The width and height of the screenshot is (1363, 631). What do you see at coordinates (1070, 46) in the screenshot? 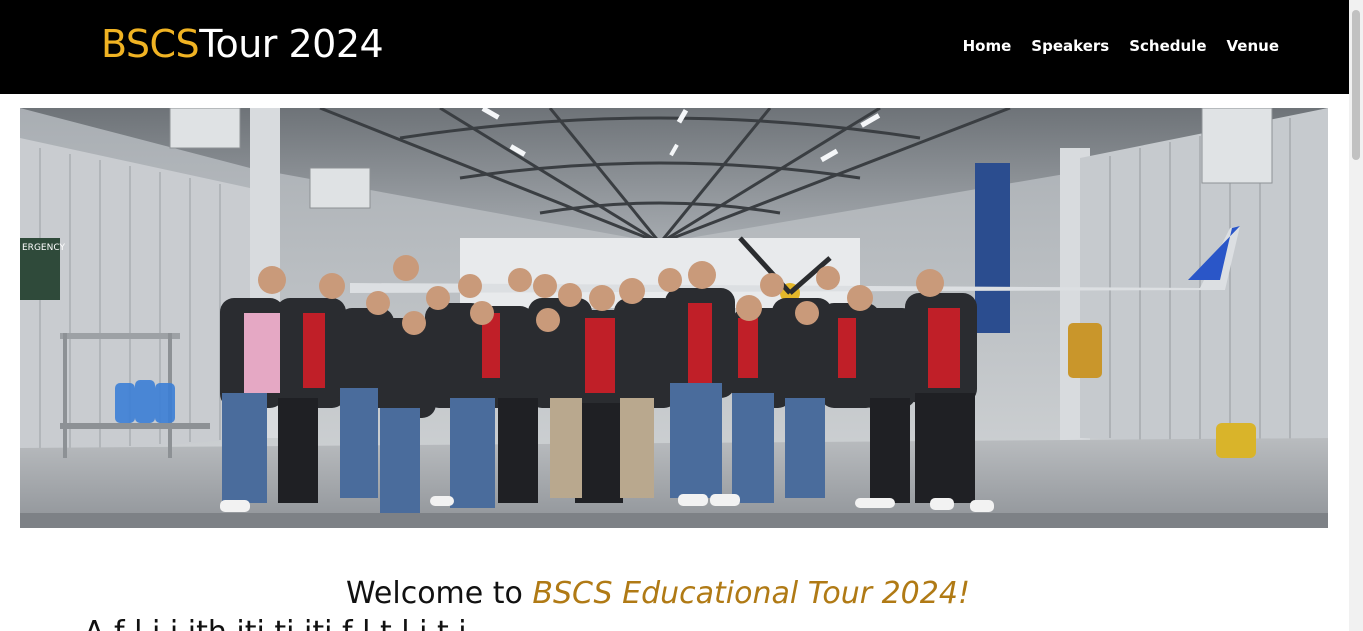
I see `nav-speakers-link: Speakers` at bounding box center [1070, 46].